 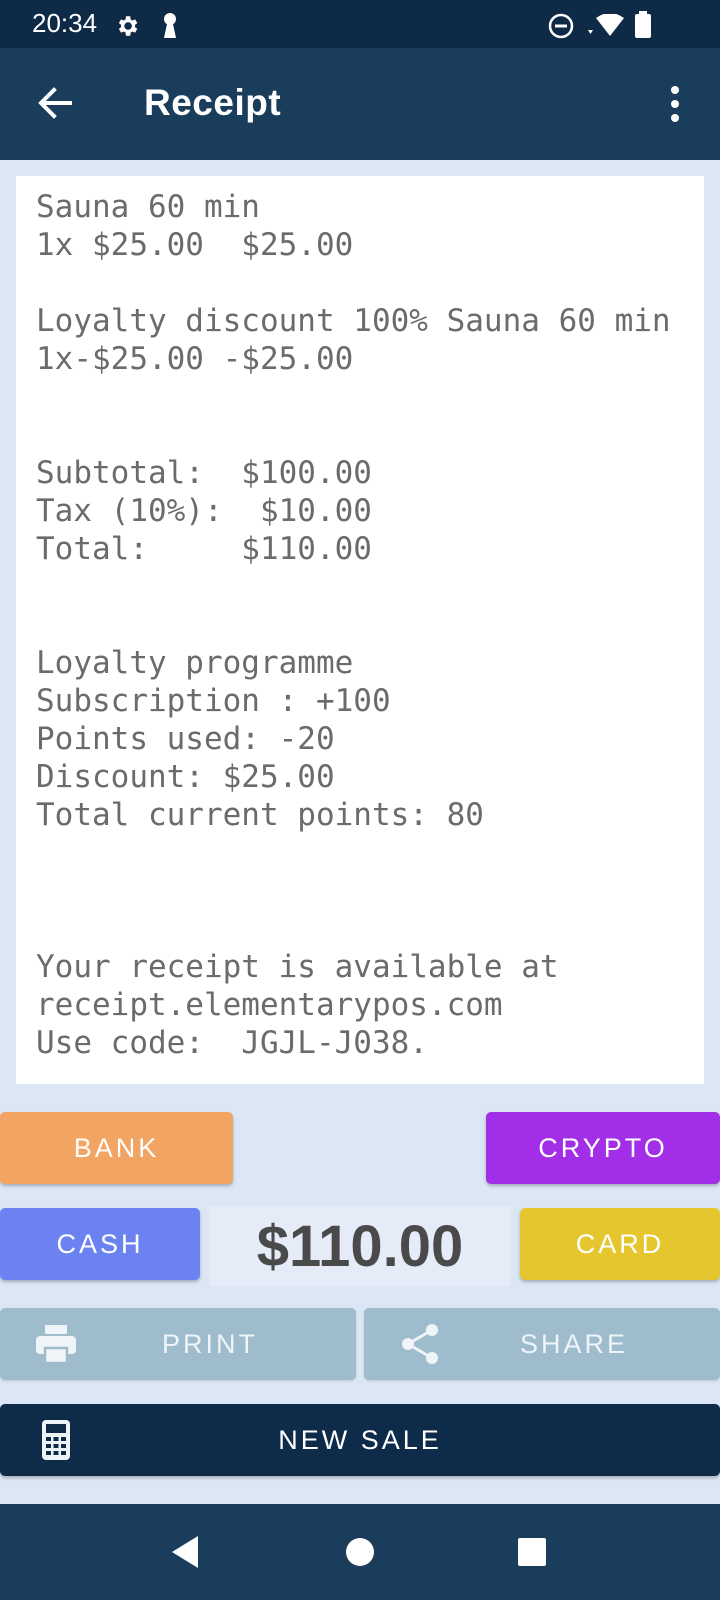 I want to click on bank-button: BANK, so click(x=116, y=1148).